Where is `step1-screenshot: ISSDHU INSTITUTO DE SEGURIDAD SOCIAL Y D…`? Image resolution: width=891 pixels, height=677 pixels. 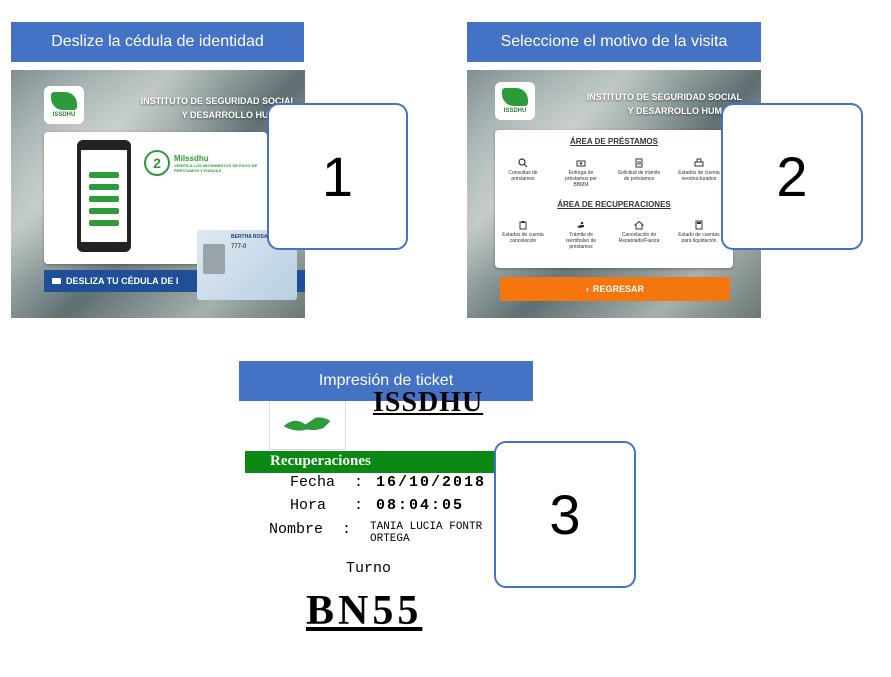
step1-screenshot: ISSDHU INSTITUTO DE SEGURIDAD SOCIAL Y D… is located at coordinates (158, 194).